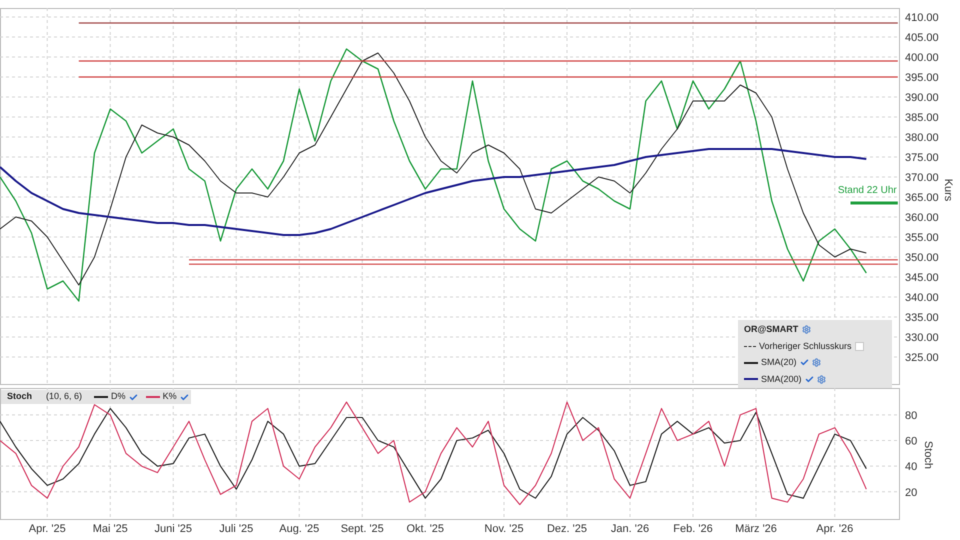 The width and height of the screenshot is (960, 540). I want to click on axis-label: 355.00, so click(922, 238).